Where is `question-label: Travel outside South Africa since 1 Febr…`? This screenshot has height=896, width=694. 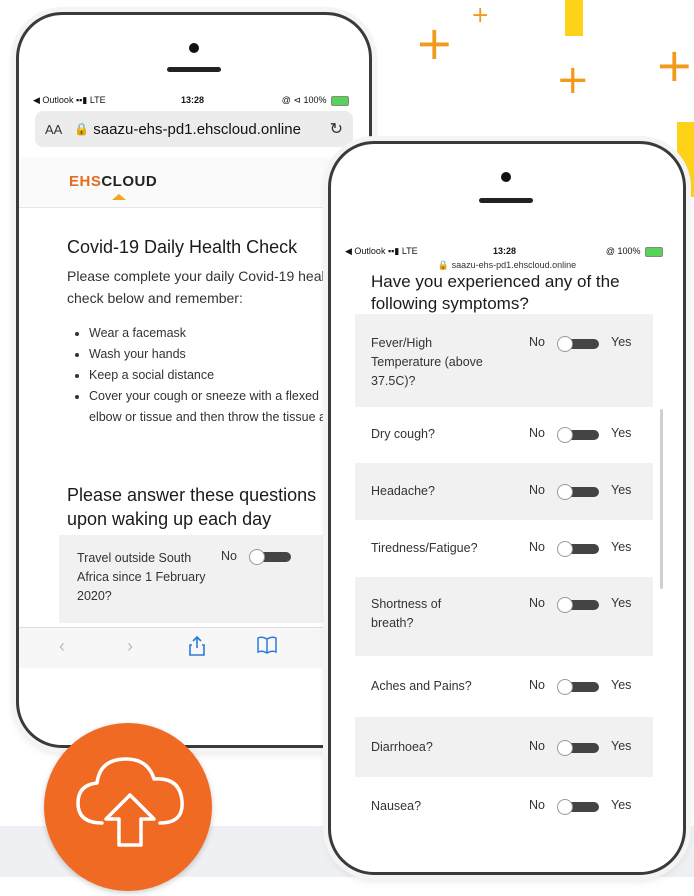 question-label: Travel outside South Africa since 1 Febr… is located at coordinates (141, 577).